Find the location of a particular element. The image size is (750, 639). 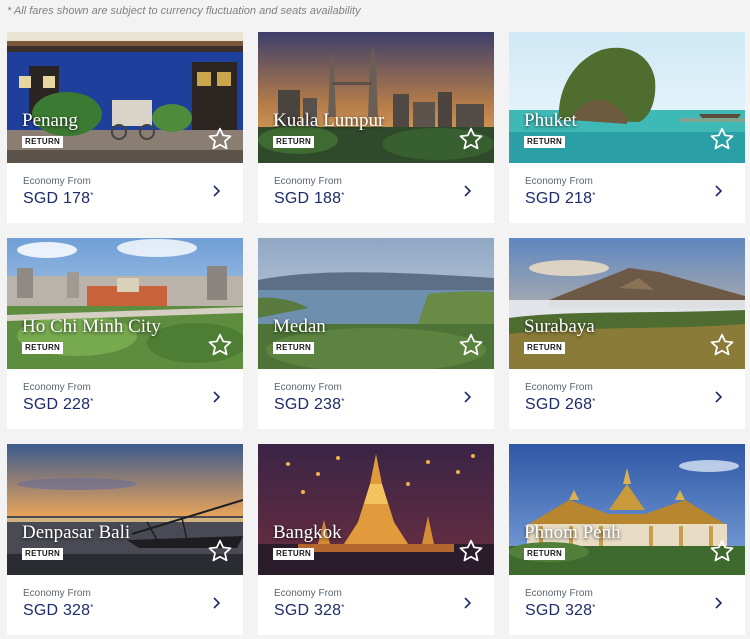

destination-city-name: Denpasar Bali is located at coordinates (76, 532).